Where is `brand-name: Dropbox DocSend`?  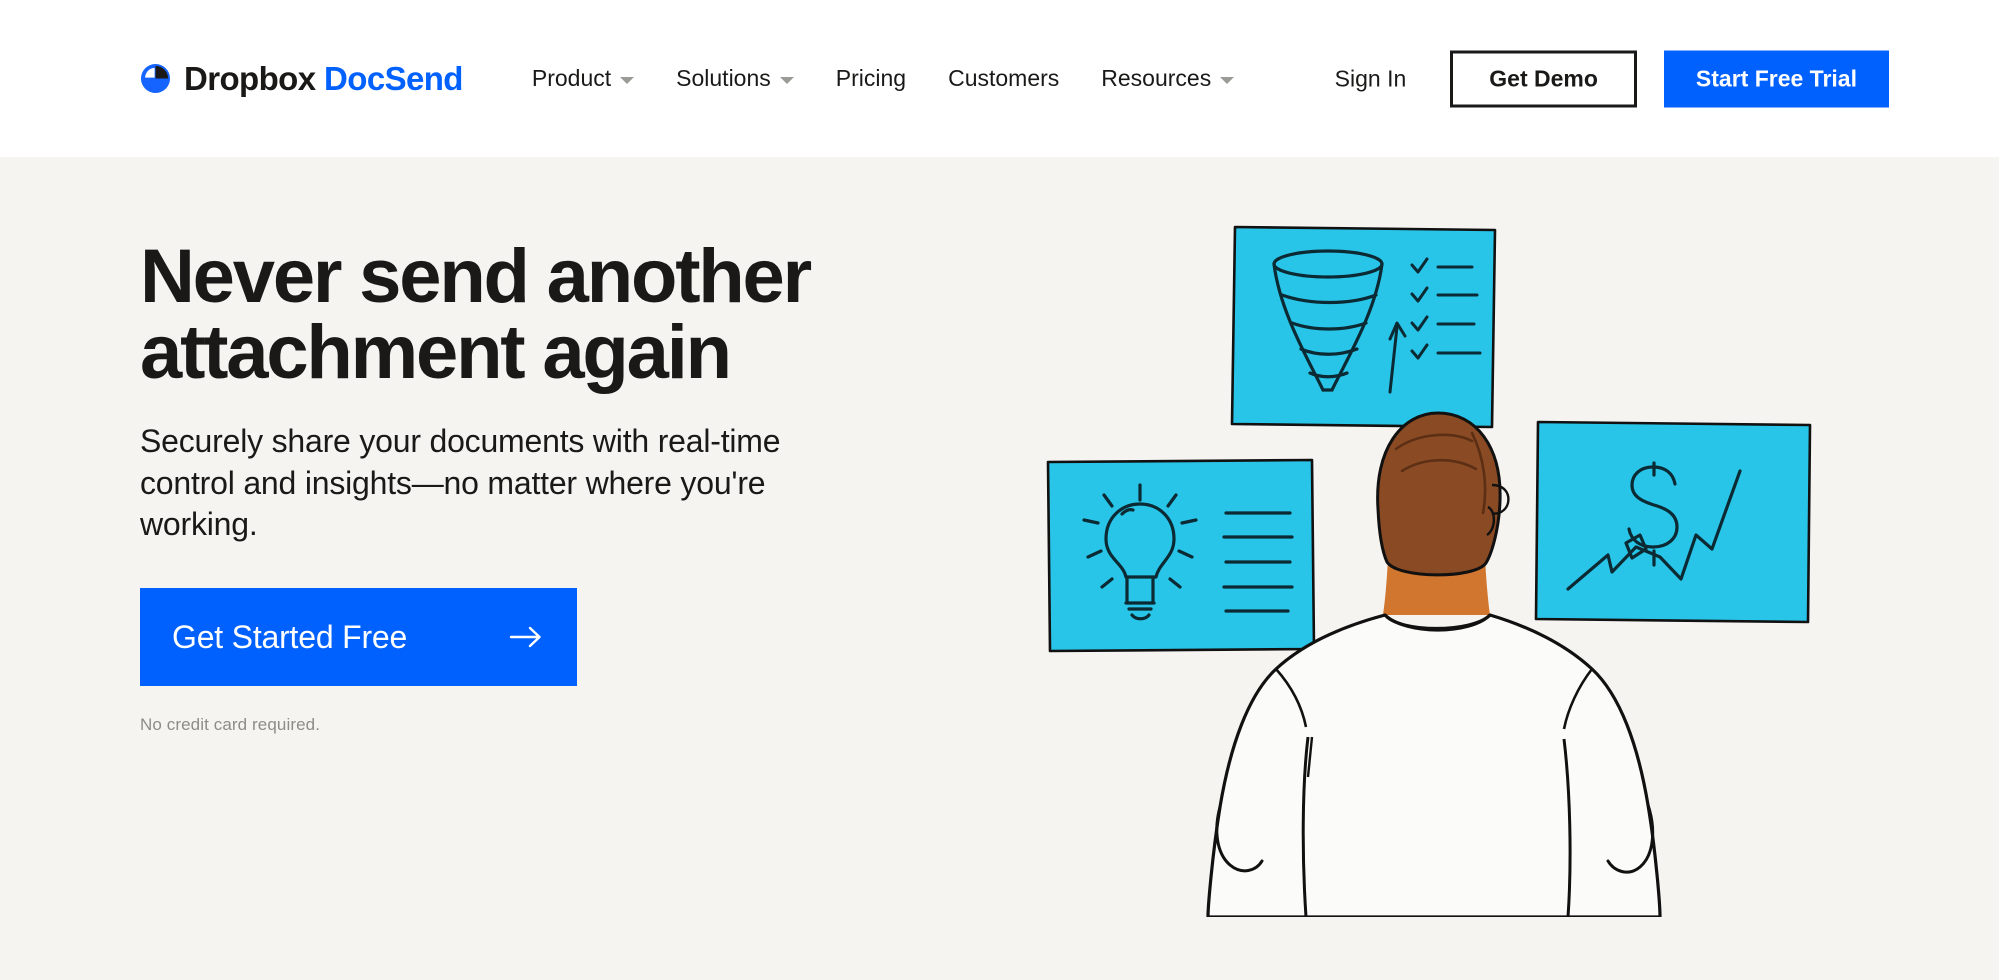 brand-name: Dropbox DocSend is located at coordinates (323, 78).